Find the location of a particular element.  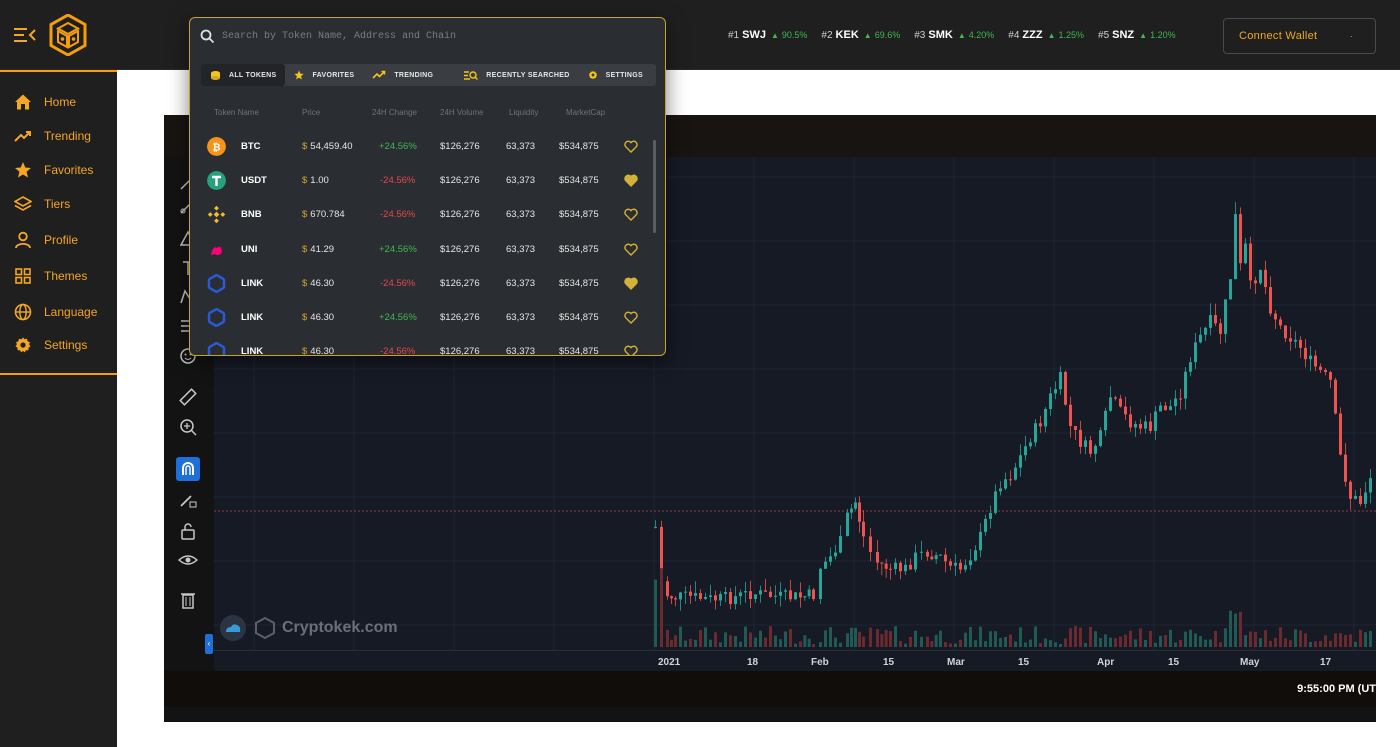

ticker-item: #2 KEK ▲ 69.6% is located at coordinates (860, 35).